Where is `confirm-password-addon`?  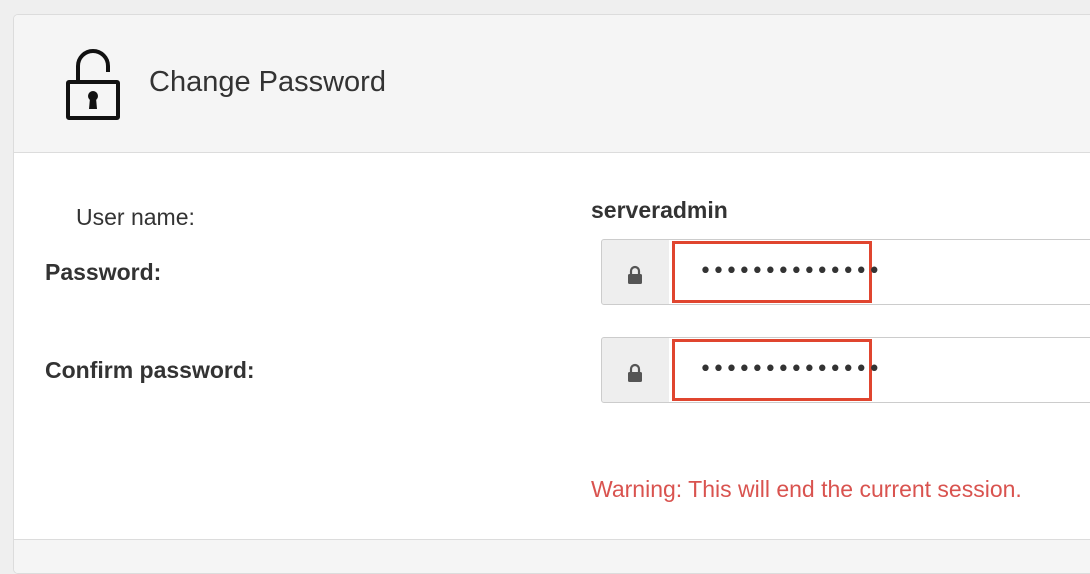
confirm-password-addon is located at coordinates (635, 370).